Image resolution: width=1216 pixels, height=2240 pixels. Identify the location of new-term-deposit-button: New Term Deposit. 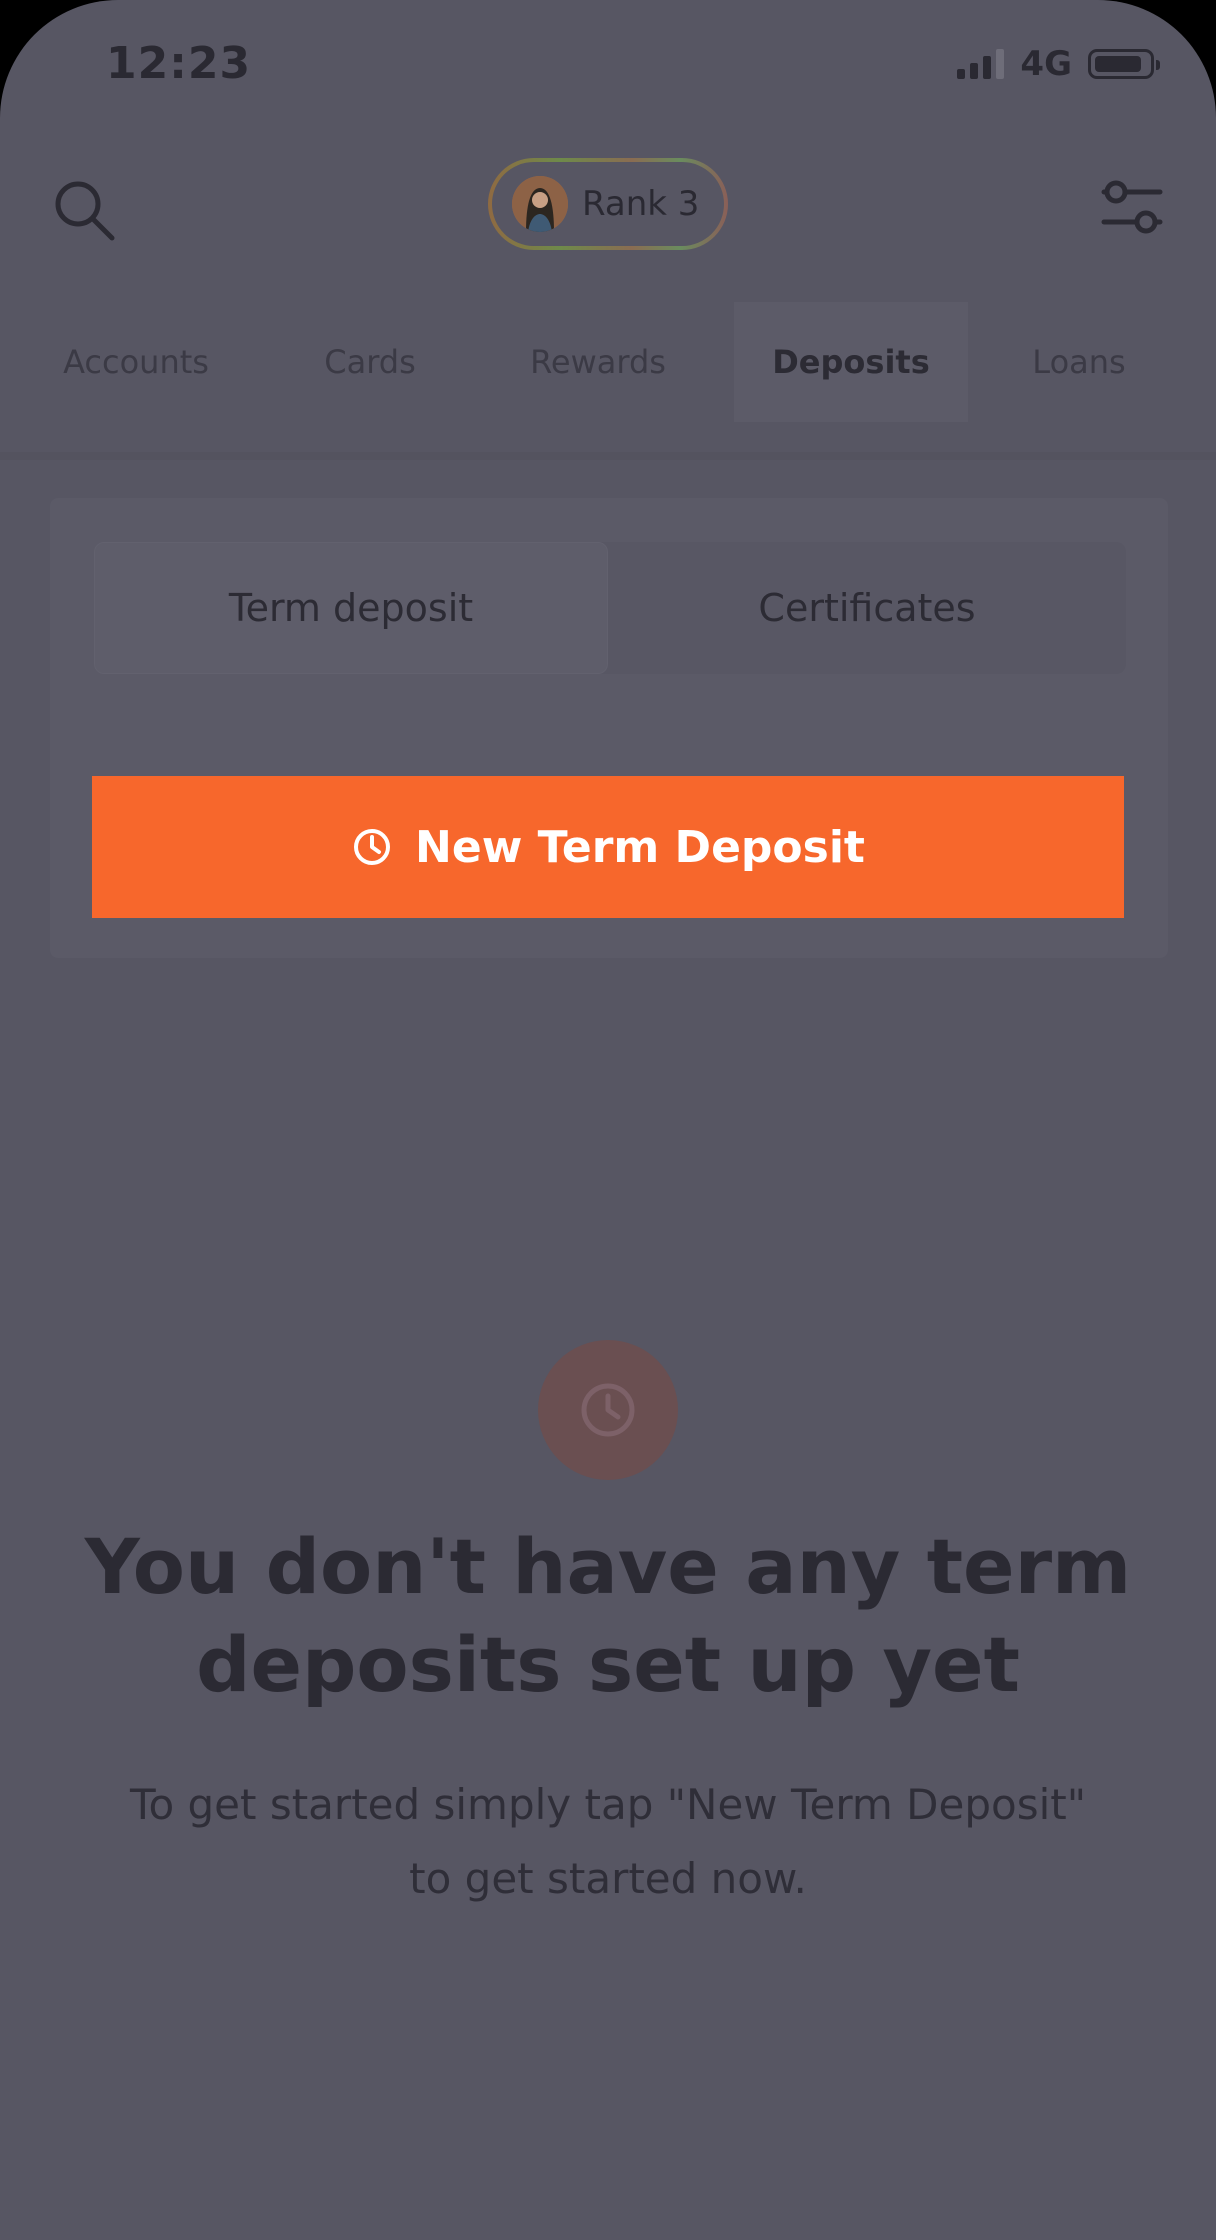
(608, 847).